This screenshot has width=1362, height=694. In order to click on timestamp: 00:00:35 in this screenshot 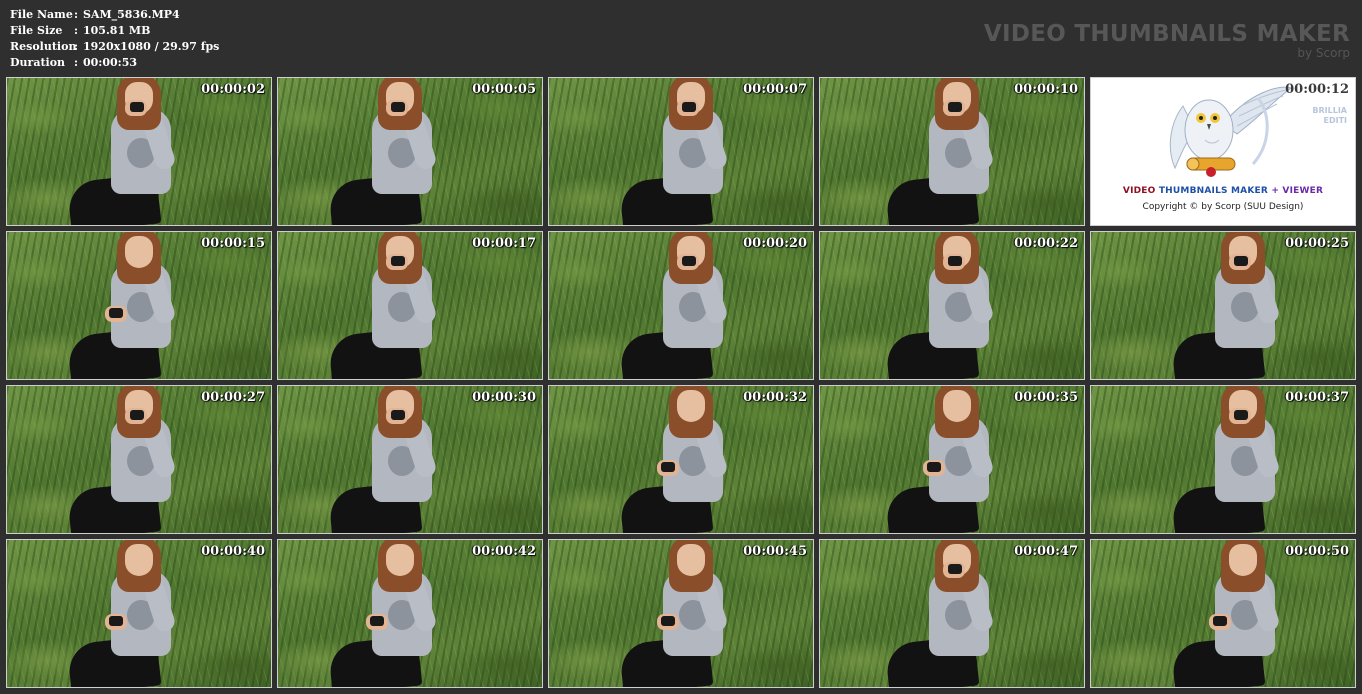, I will do `click(1046, 397)`.